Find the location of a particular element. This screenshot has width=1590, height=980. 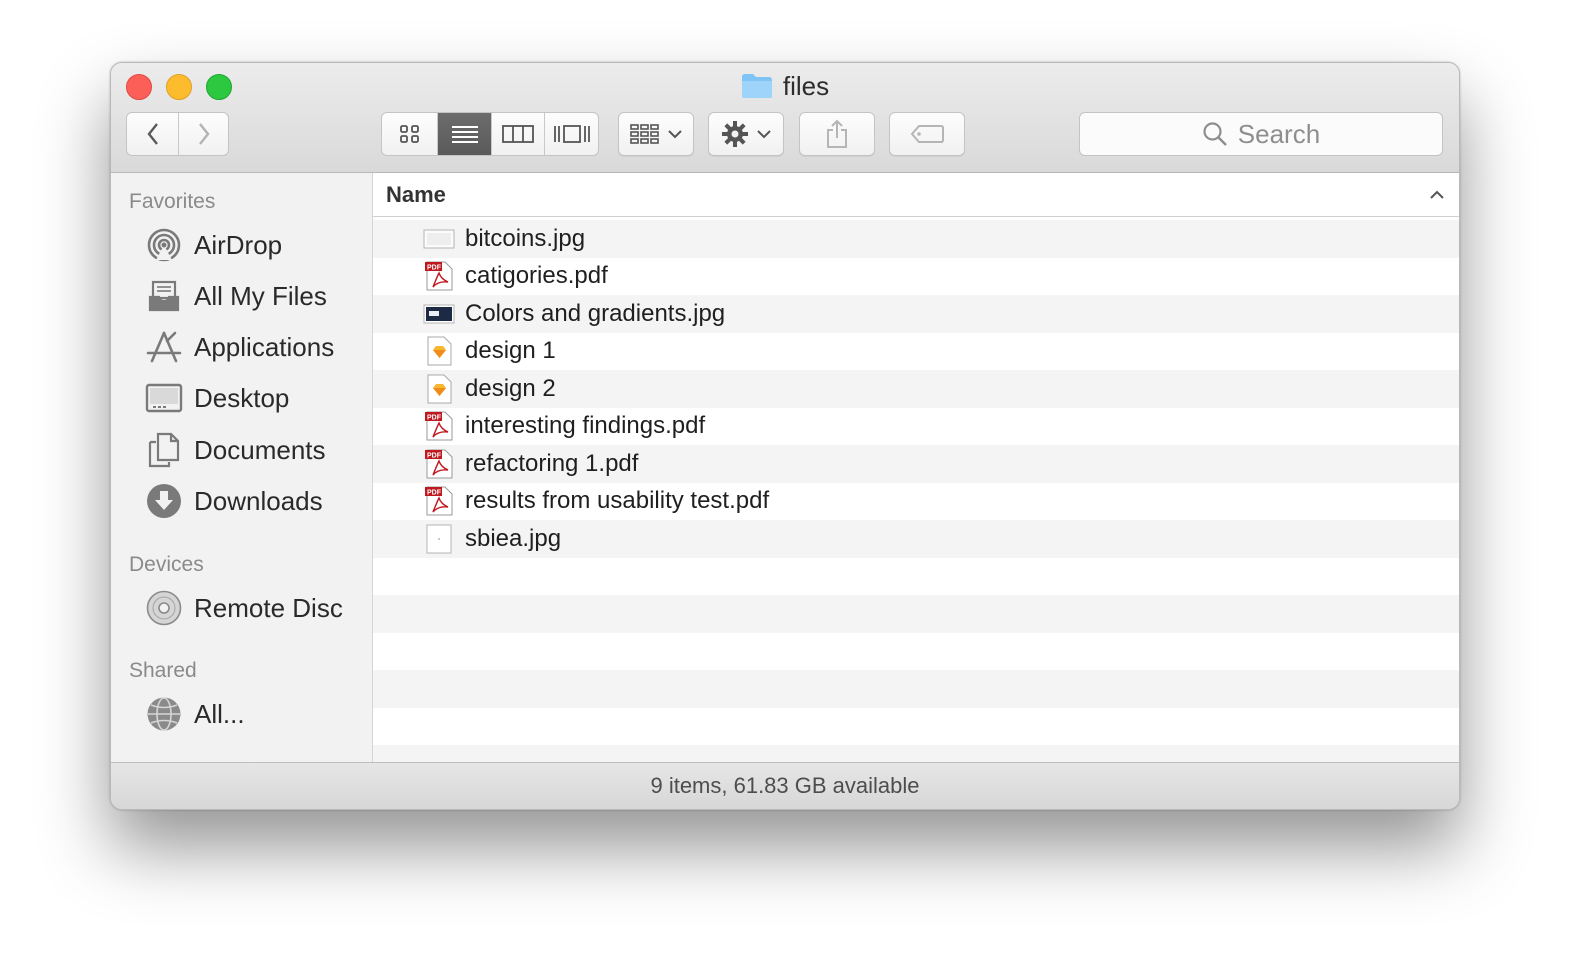

applications-icon is located at coordinates (164, 347).